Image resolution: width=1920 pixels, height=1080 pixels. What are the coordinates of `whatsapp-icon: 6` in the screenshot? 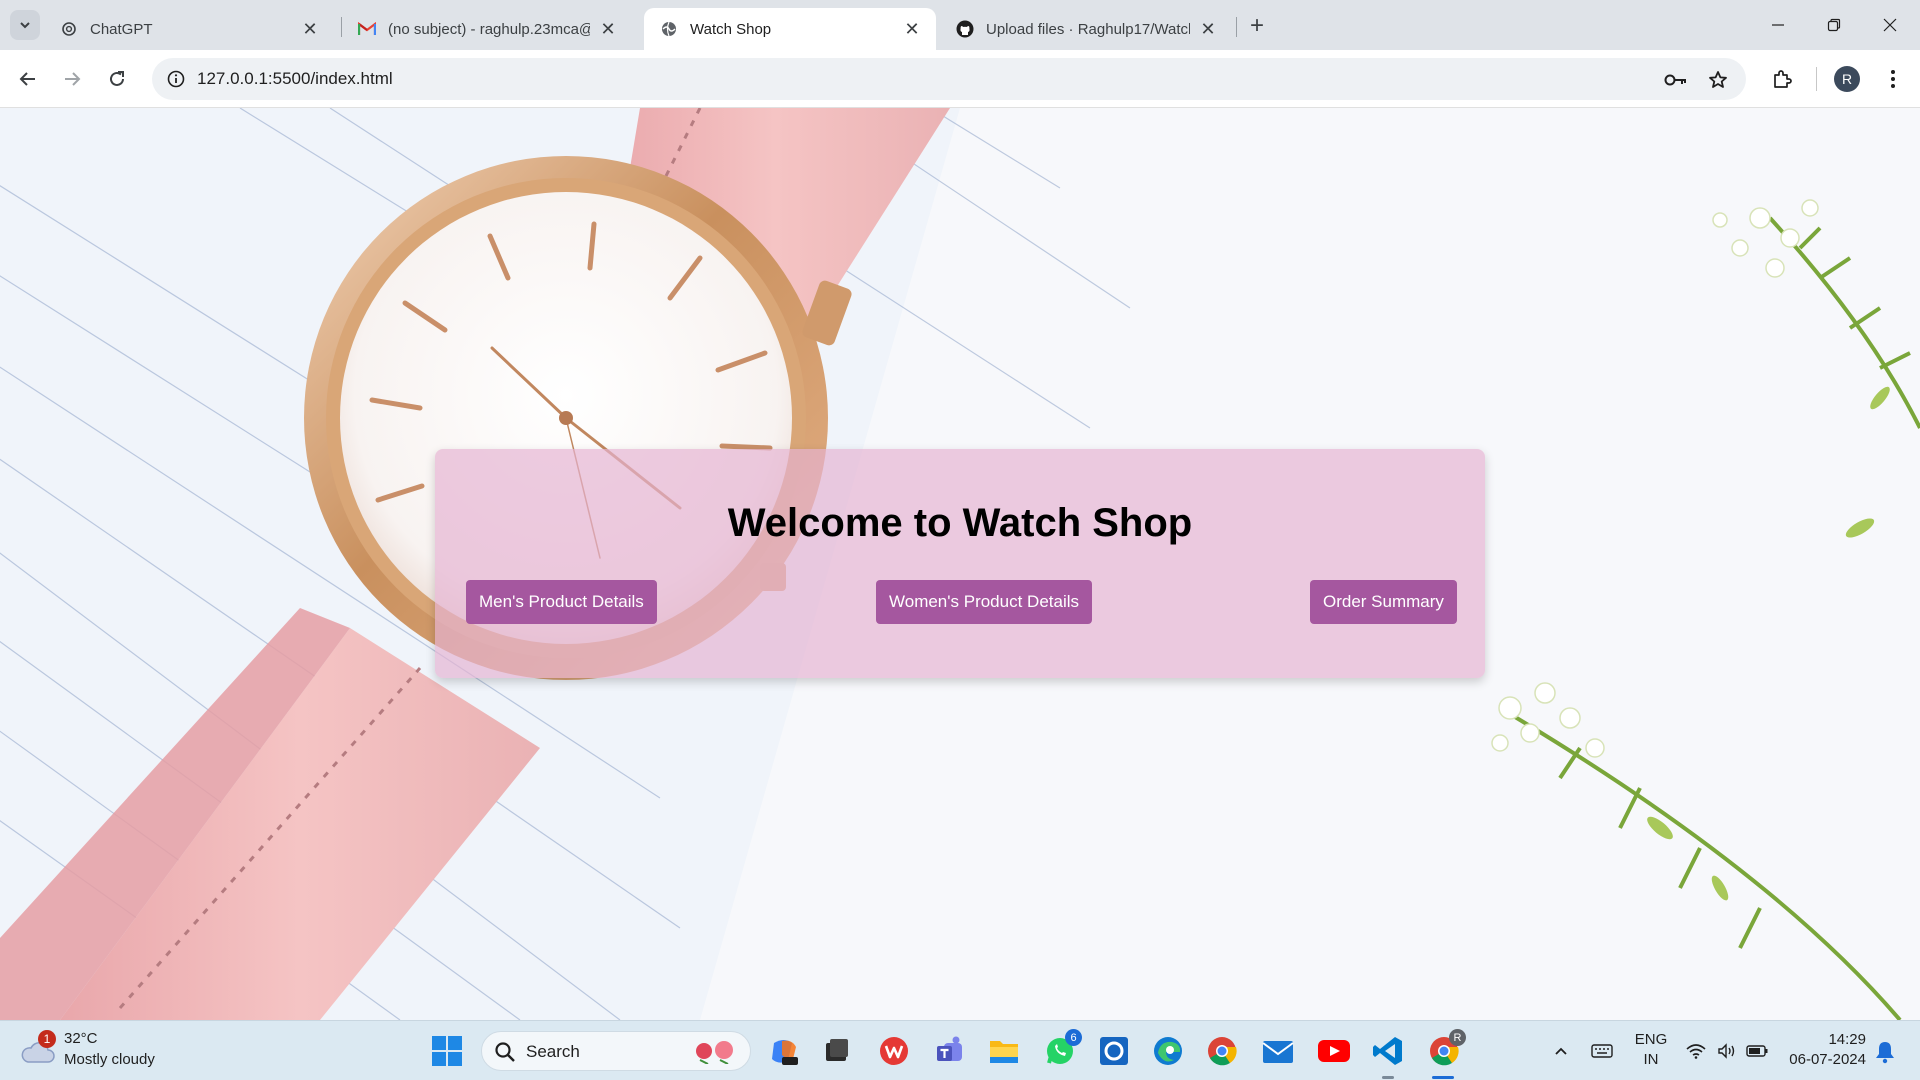 It's located at (1062, 1049).